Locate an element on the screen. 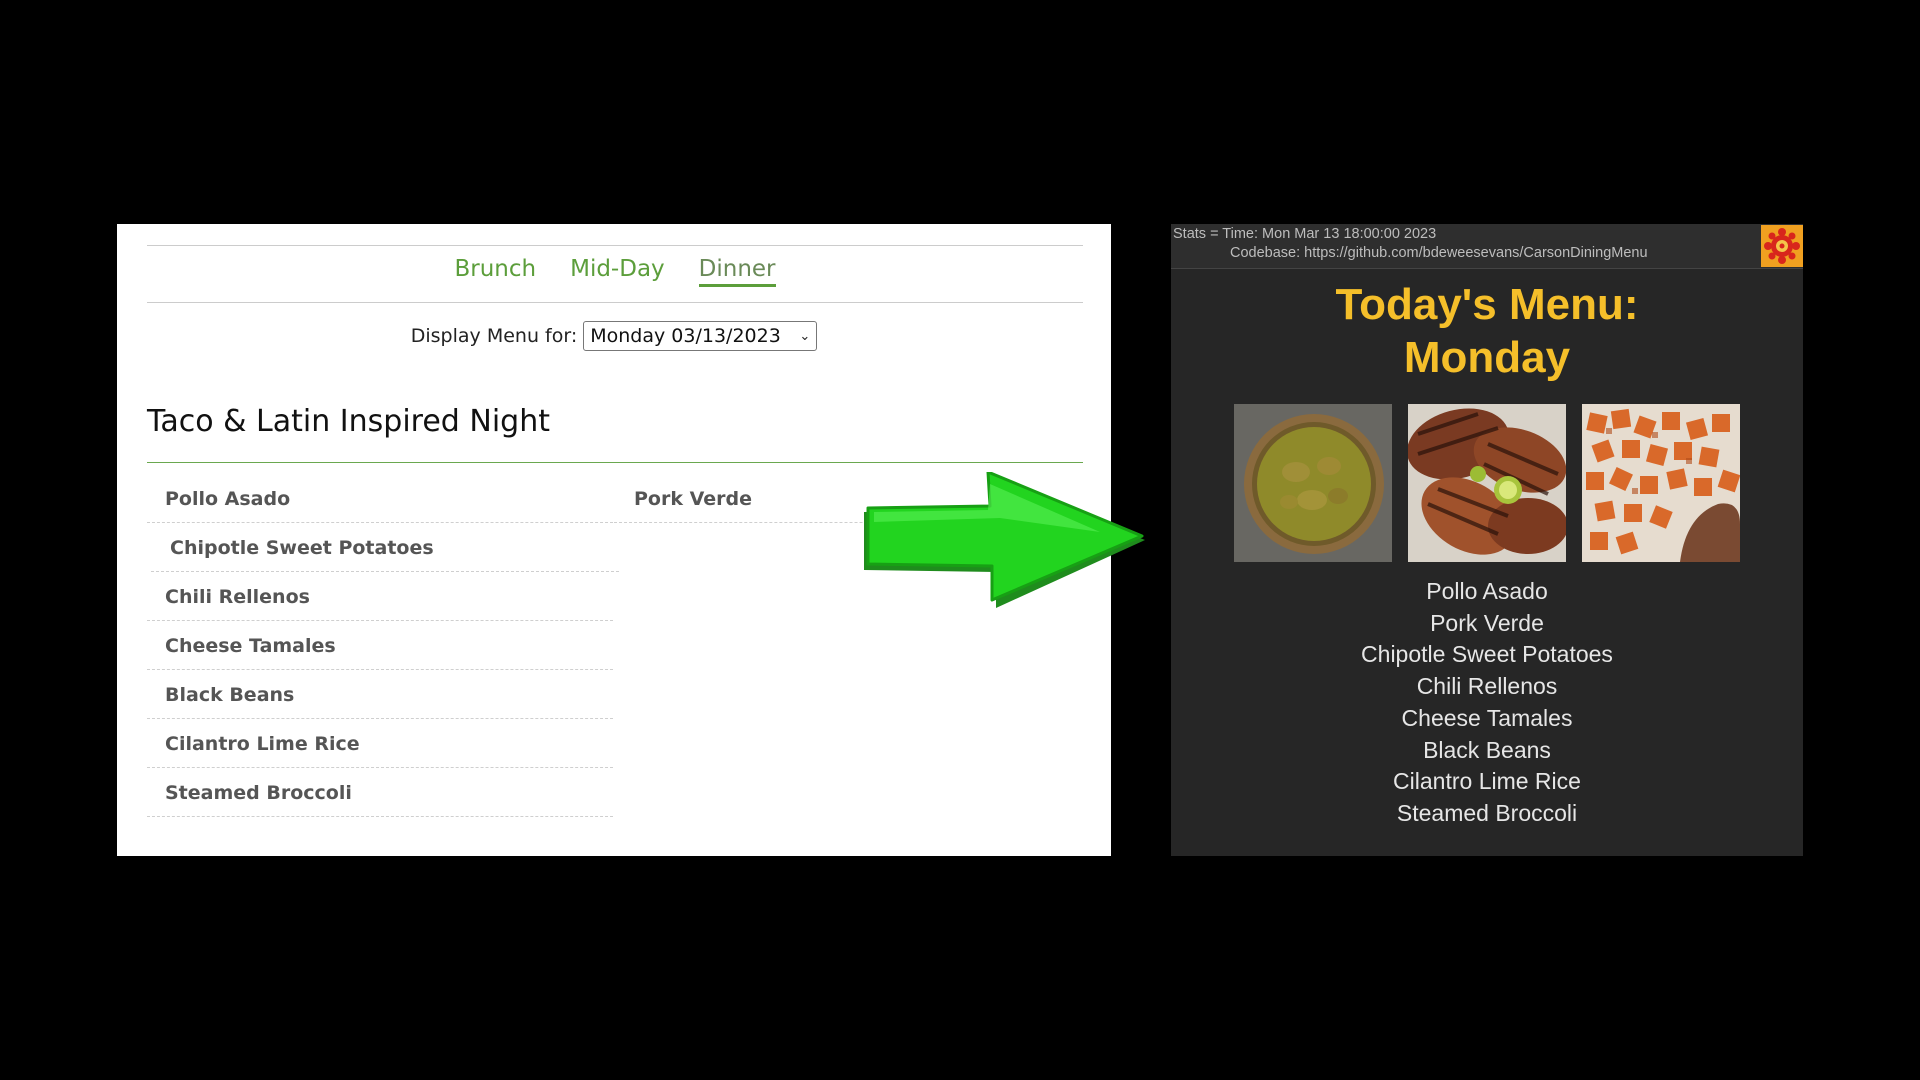 This screenshot has width=1920, height=1080. theme-divider is located at coordinates (615, 462).